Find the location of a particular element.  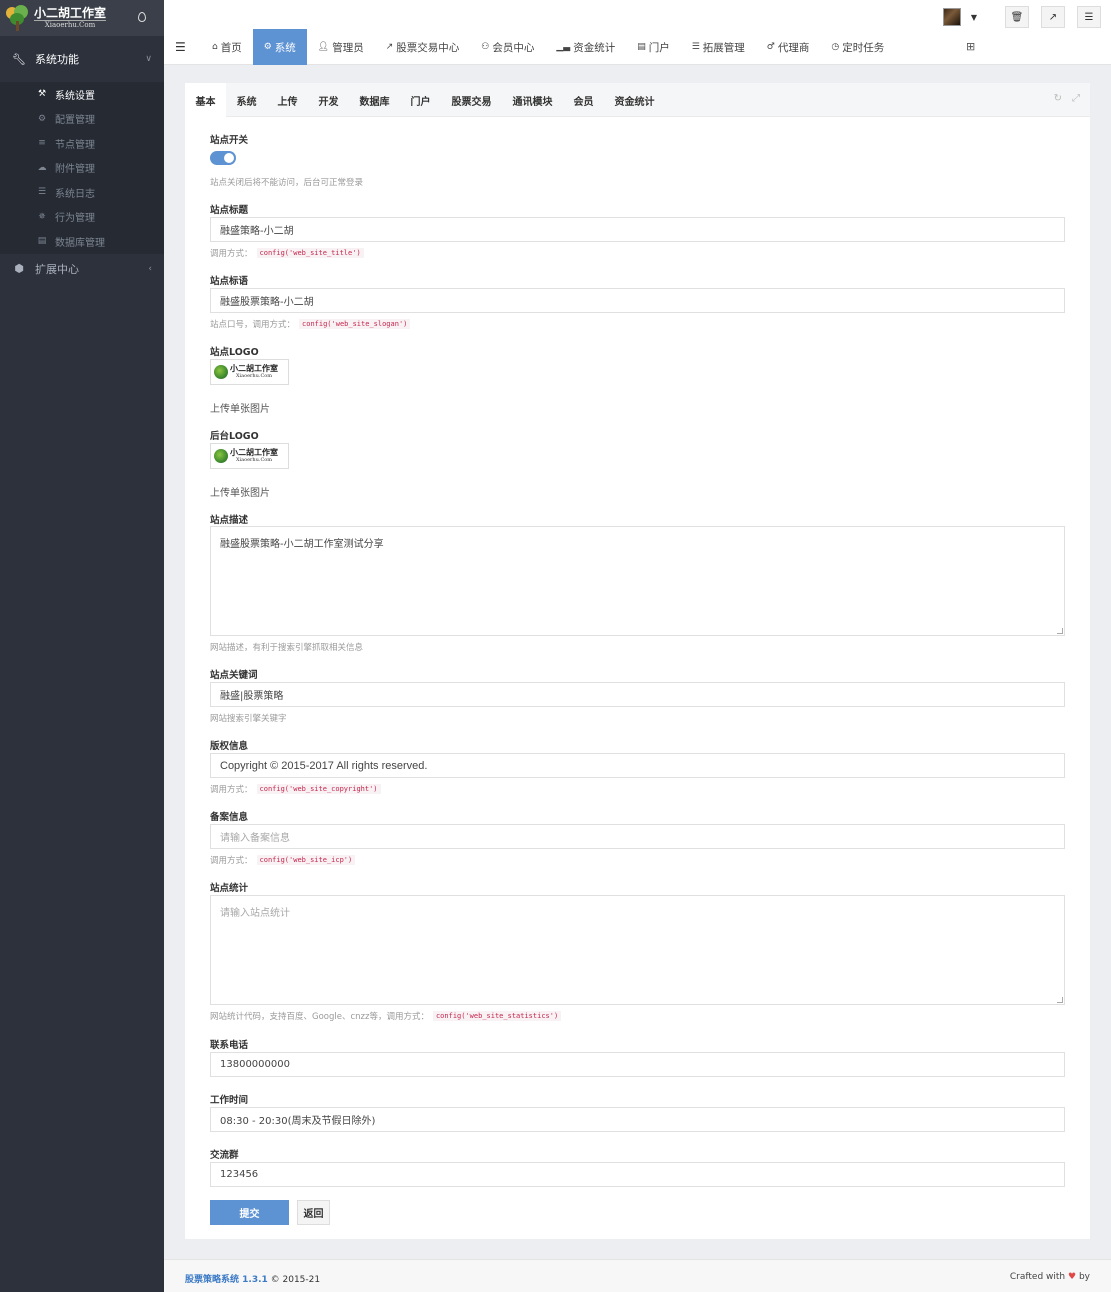

cloud-upload-icon: ☁ is located at coordinates (42, 167).